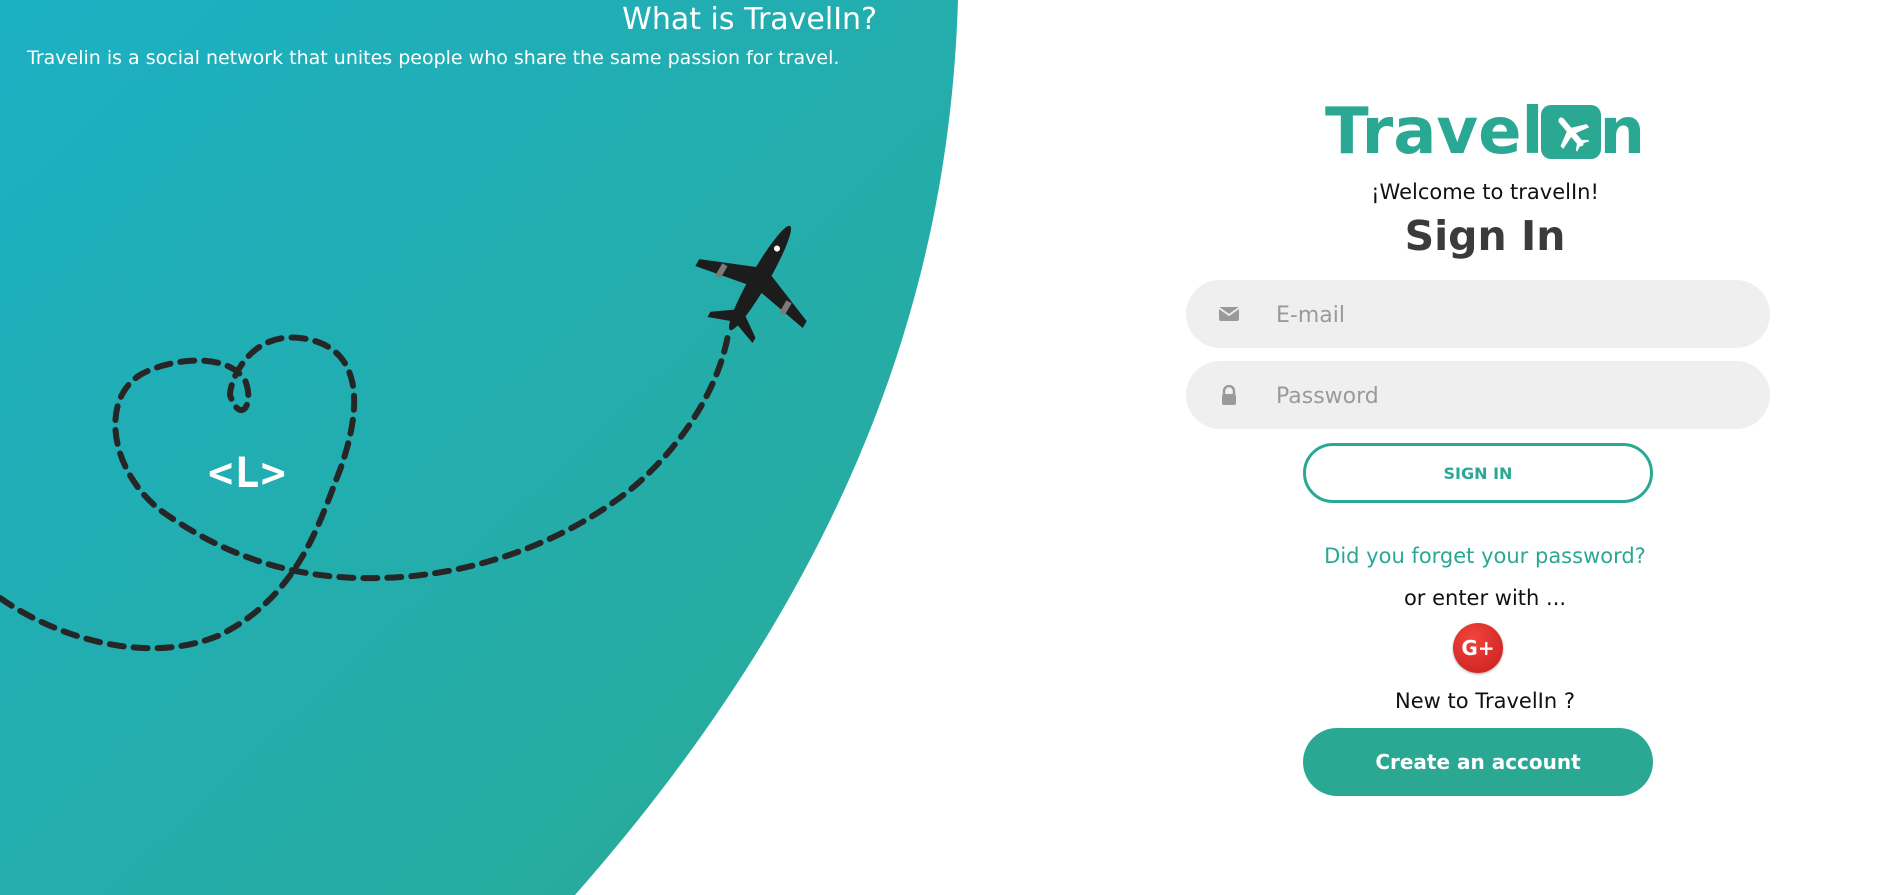 The image size is (1890, 895). I want to click on envelope-icon, so click(1229, 314).